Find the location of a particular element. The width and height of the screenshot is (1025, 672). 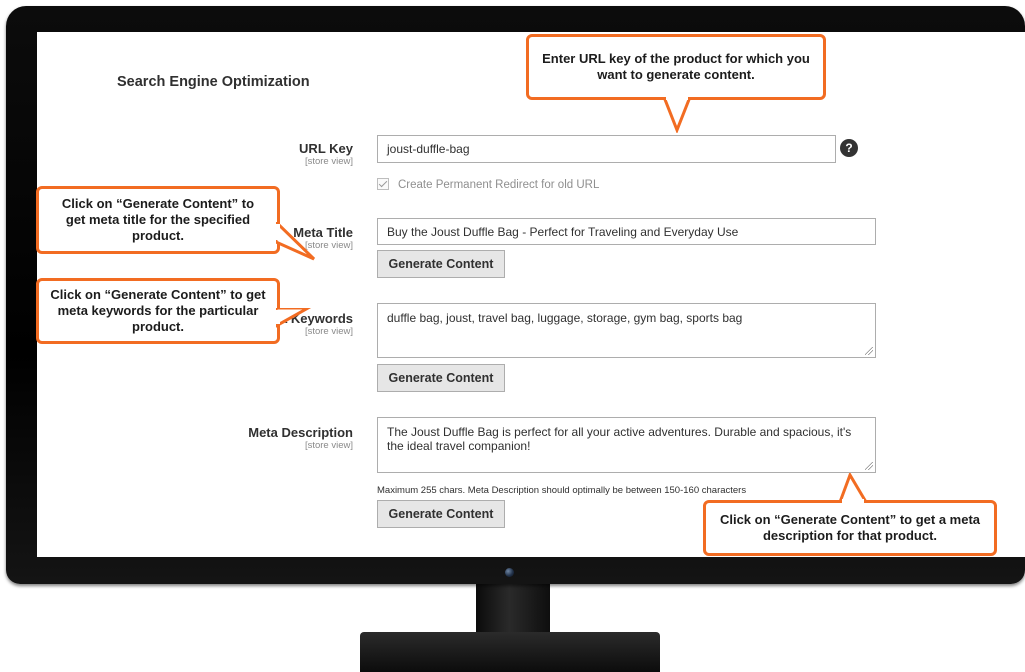

url-key-input: joust-duffle-bag is located at coordinates (606, 149).